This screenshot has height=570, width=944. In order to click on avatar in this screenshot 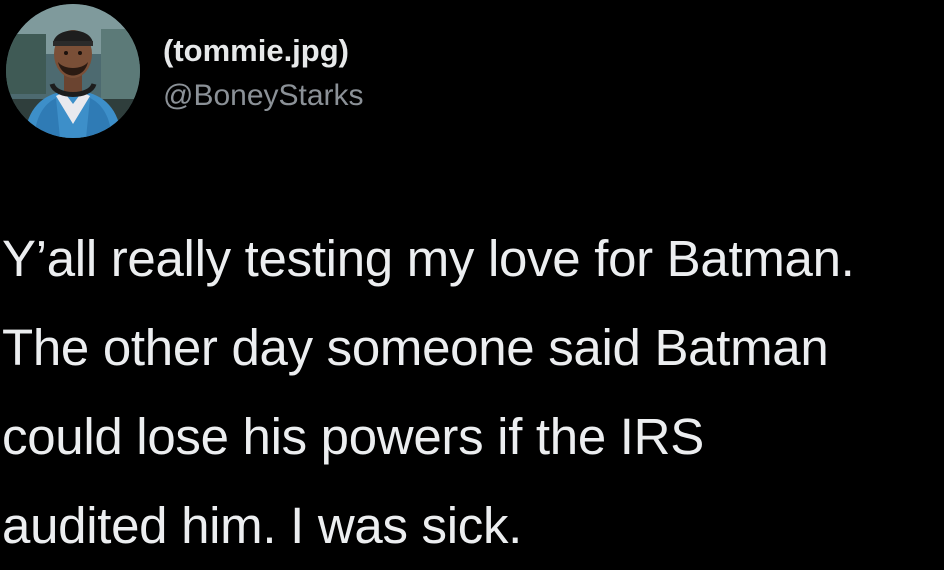, I will do `click(73, 71)`.